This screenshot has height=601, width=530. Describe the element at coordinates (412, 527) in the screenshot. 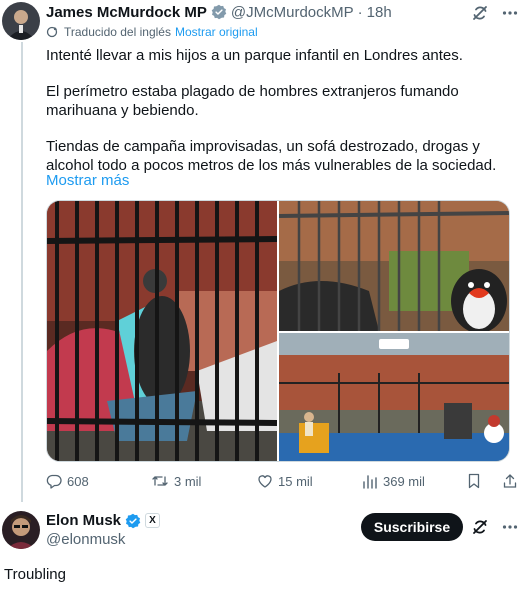

I see `subscribe-button: Suscribirse` at that location.